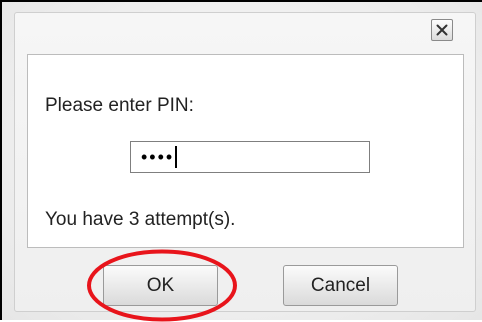 The height and width of the screenshot is (322, 482). I want to click on pin-input: ••••, so click(250, 157).